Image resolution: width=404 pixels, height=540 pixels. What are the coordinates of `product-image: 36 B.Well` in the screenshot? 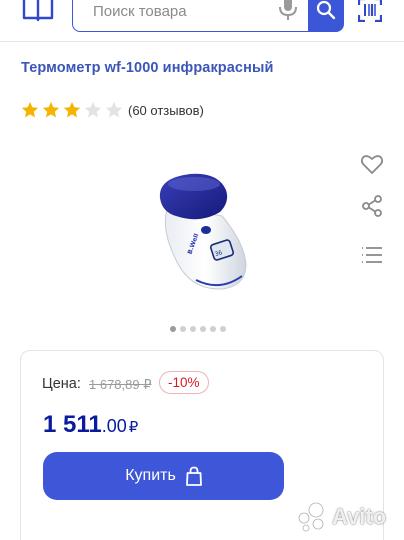 It's located at (205, 233).